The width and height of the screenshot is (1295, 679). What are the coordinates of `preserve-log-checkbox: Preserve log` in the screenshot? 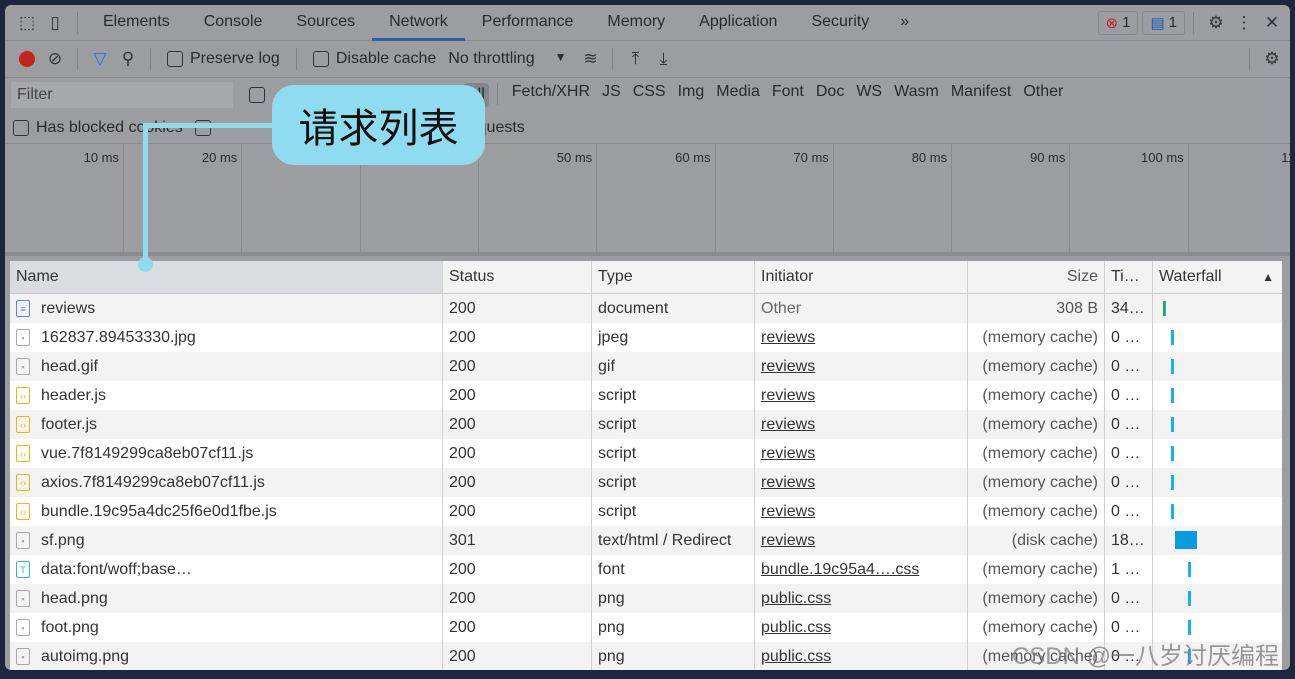 It's located at (223, 59).